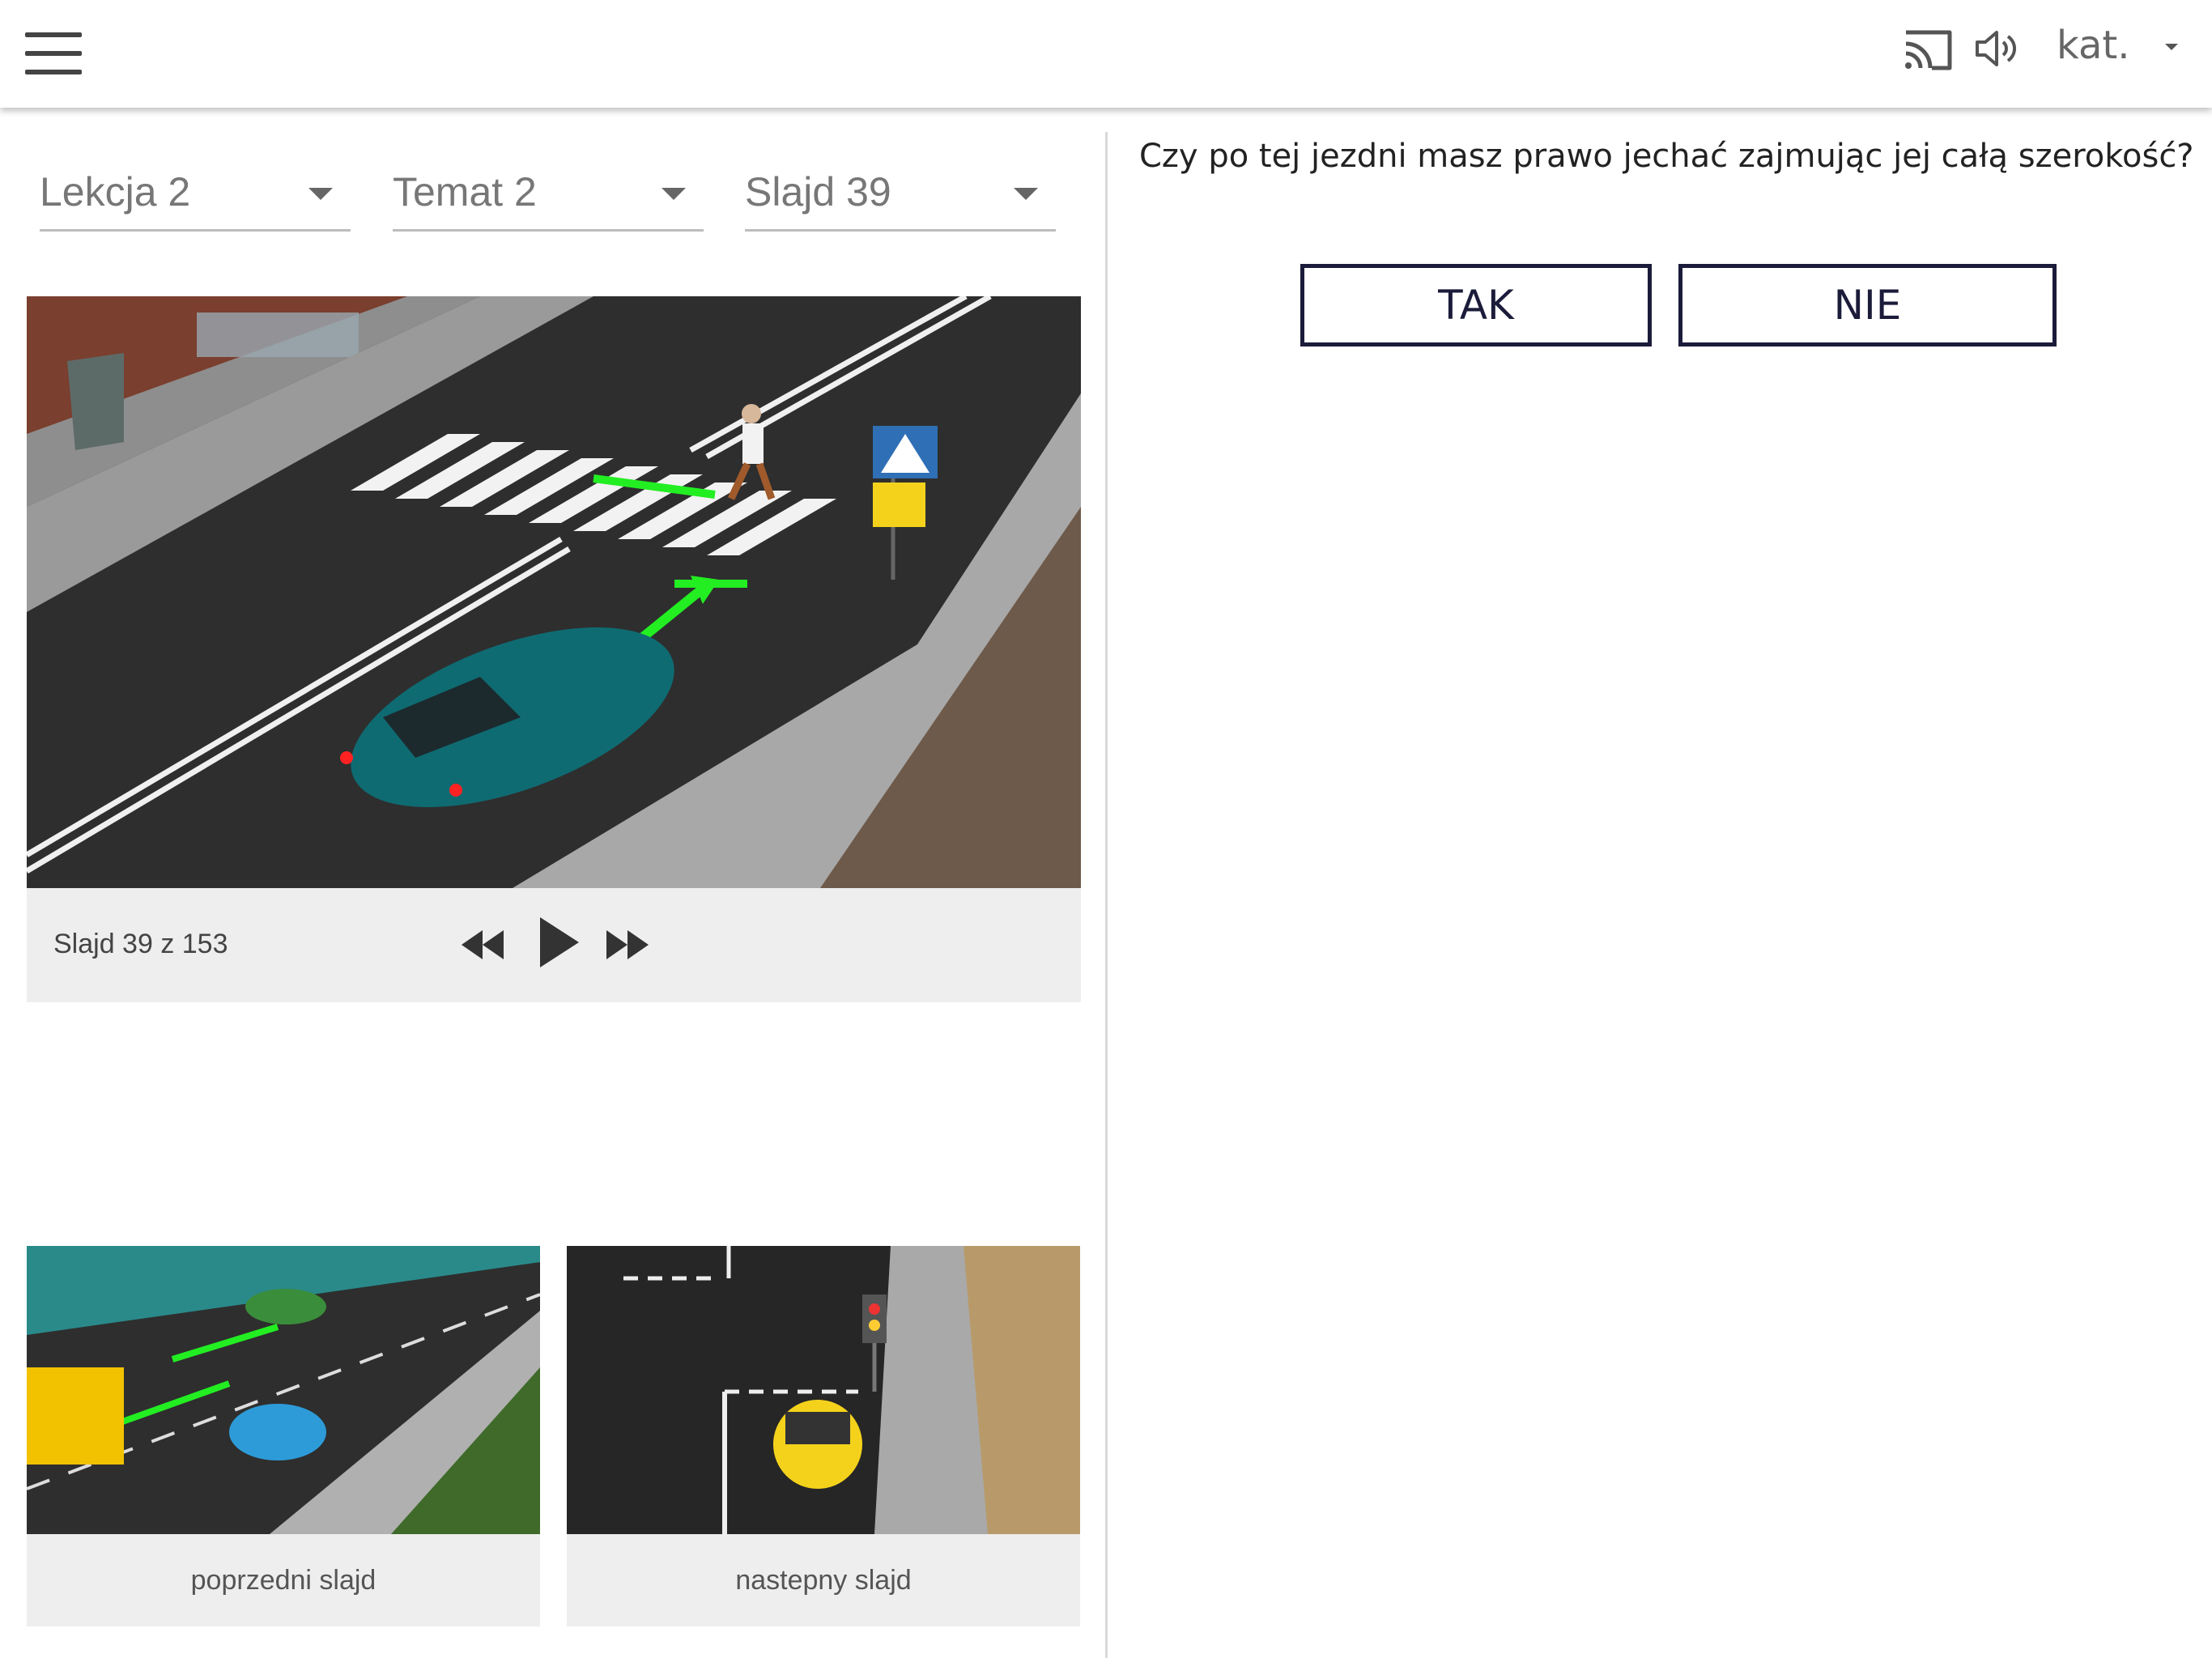  Describe the element at coordinates (560, 942) in the screenshot. I see `play-icon` at that location.